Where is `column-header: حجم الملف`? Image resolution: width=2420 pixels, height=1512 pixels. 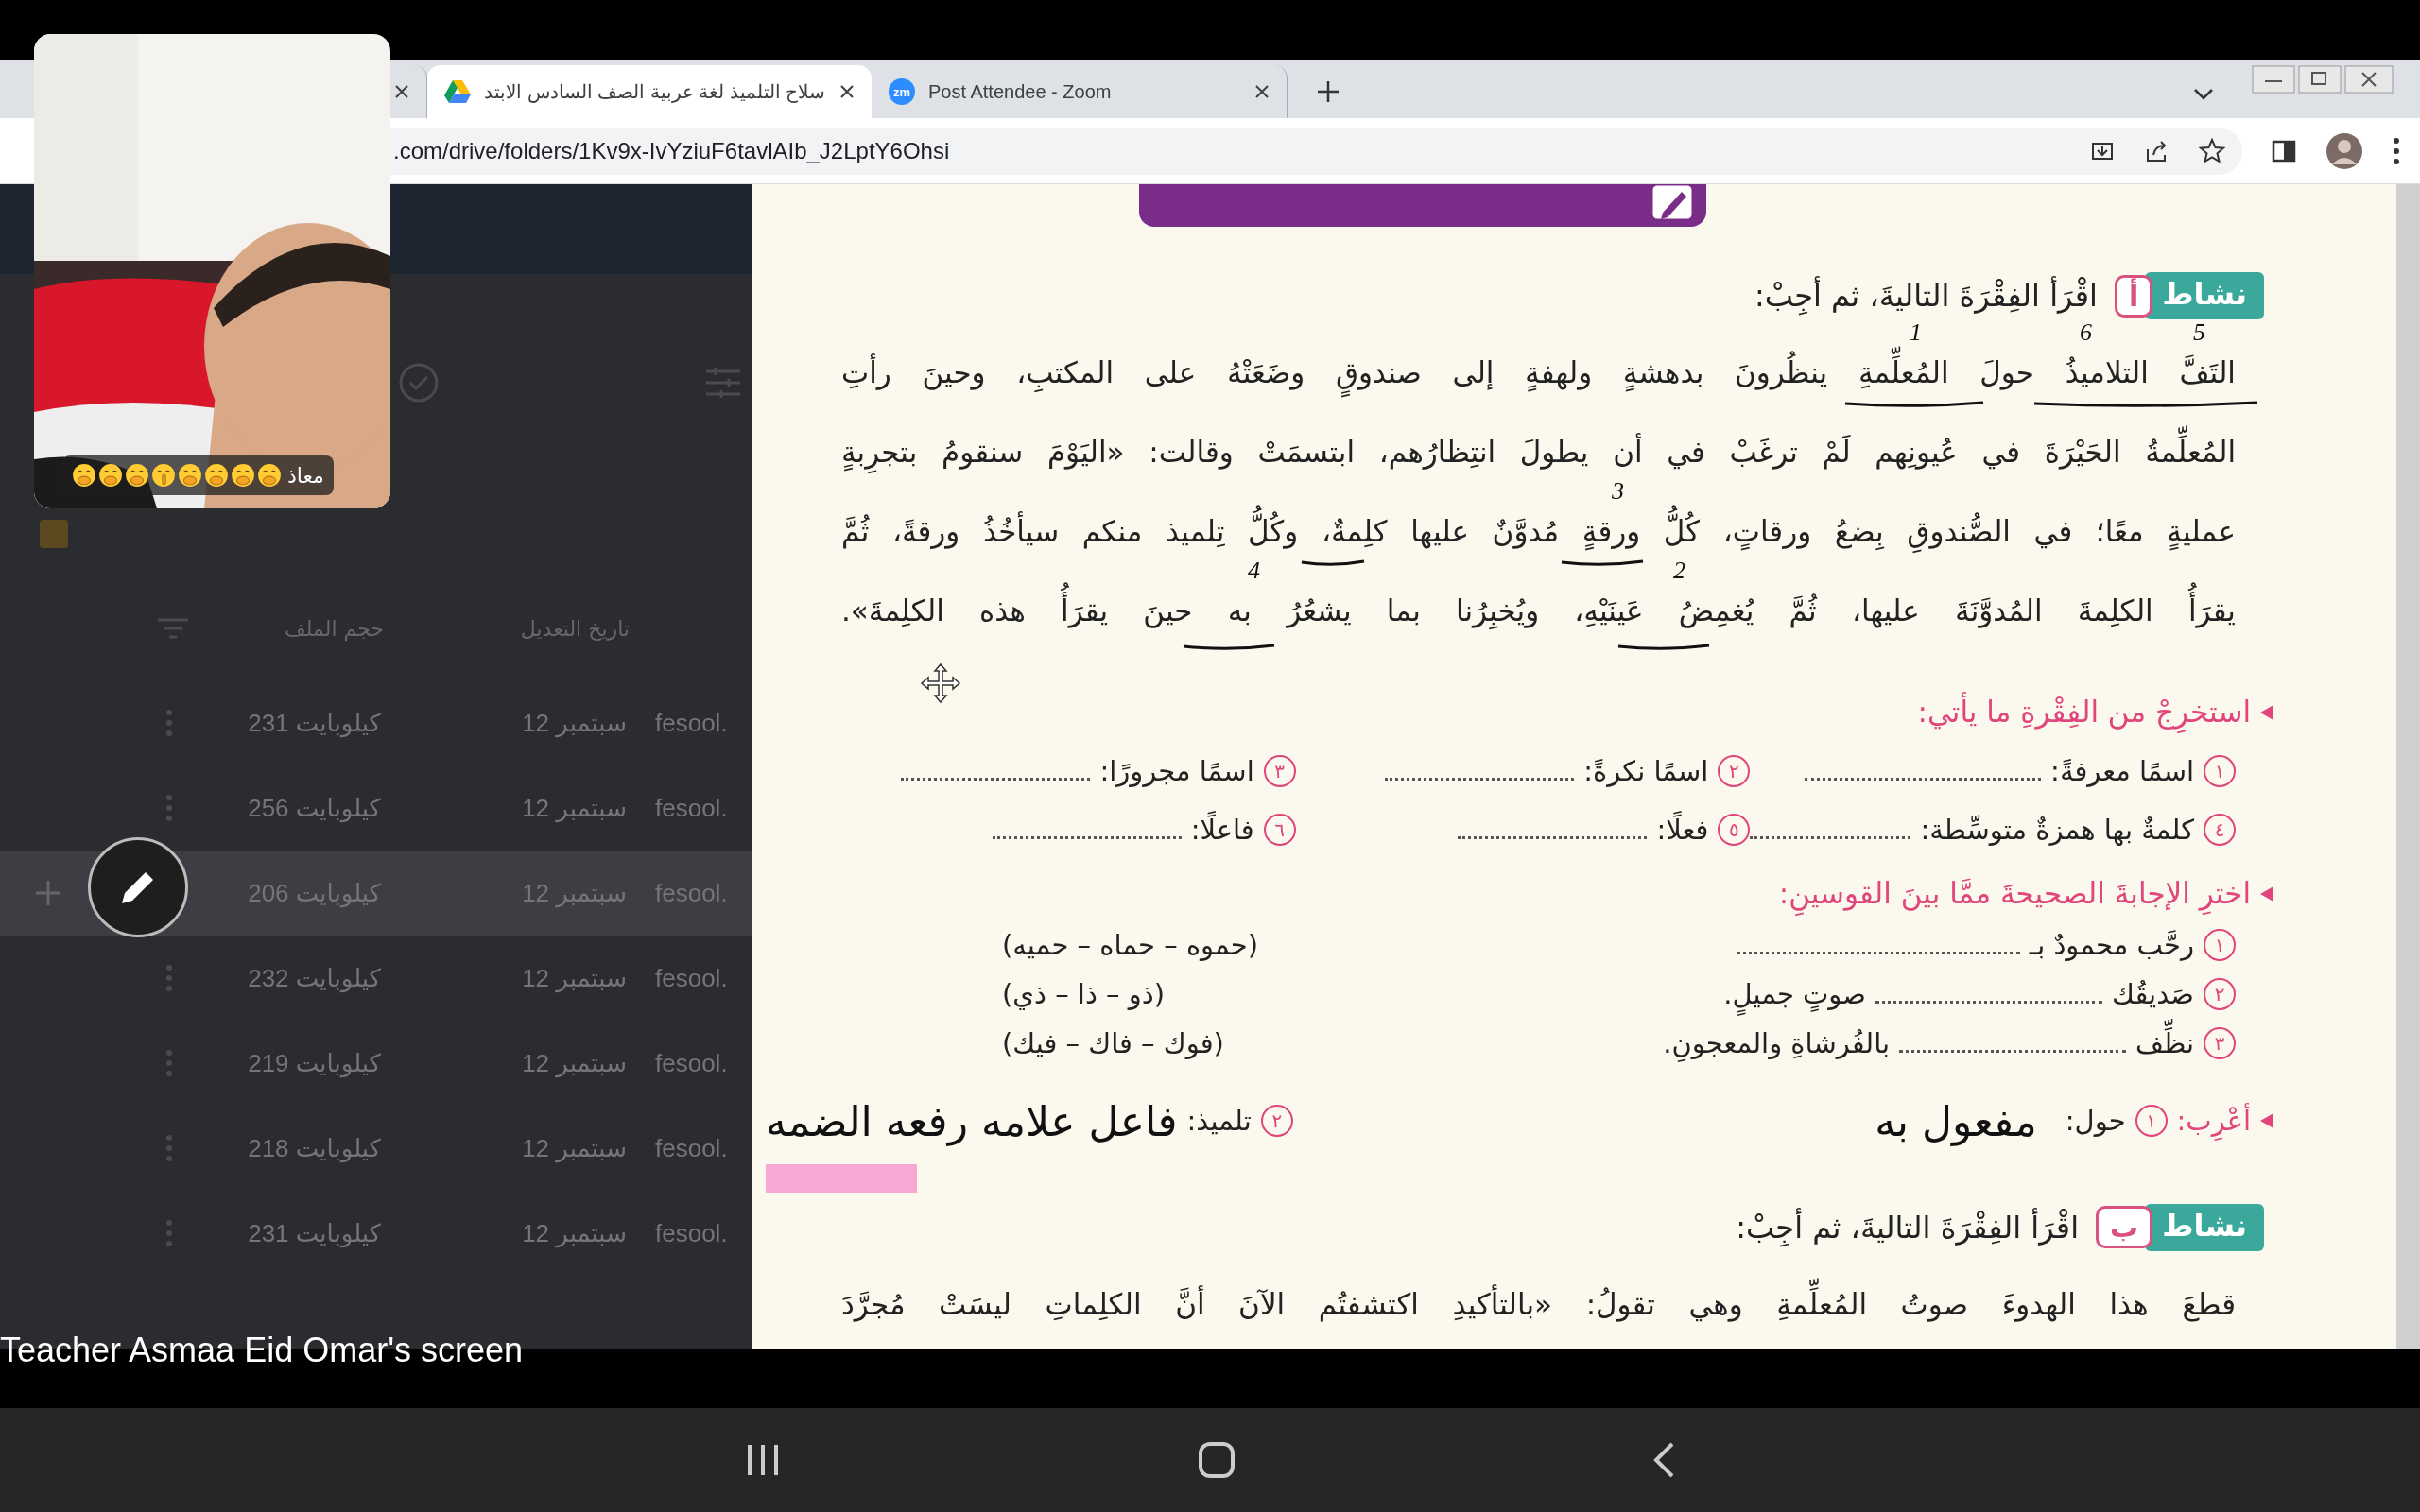
column-header: حجم الملف is located at coordinates (287, 628).